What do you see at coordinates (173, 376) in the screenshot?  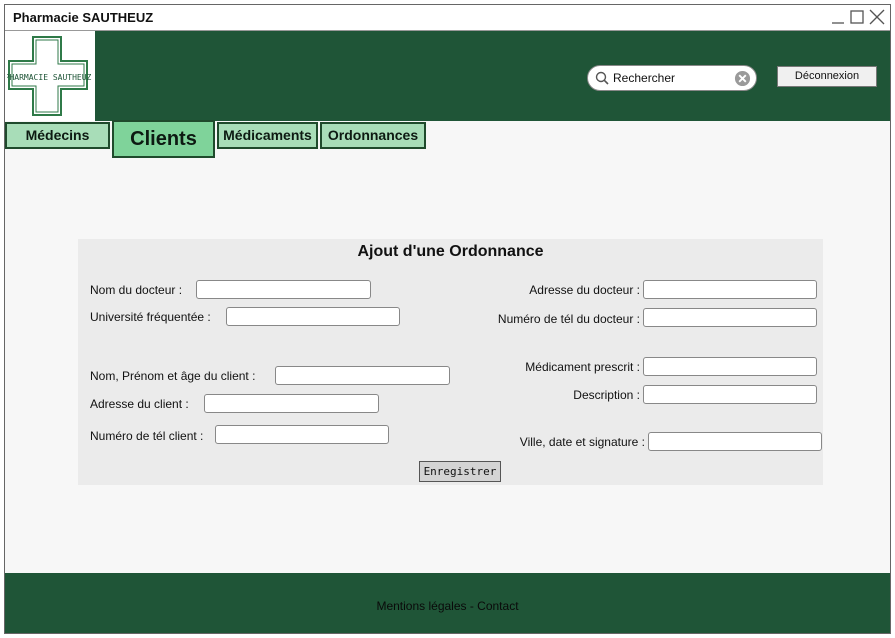 I see `client-name-label: Nom, Prénom et âge du client :` at bounding box center [173, 376].